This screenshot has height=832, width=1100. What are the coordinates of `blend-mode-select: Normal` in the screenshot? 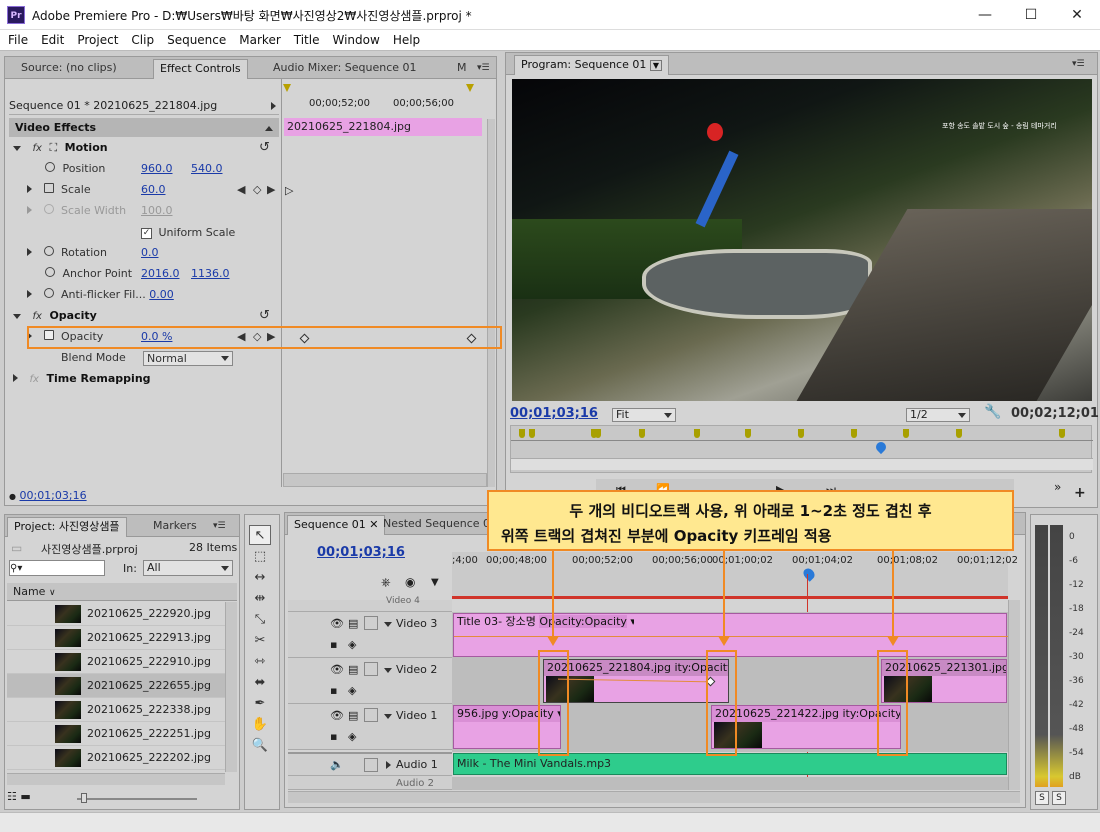 It's located at (188, 358).